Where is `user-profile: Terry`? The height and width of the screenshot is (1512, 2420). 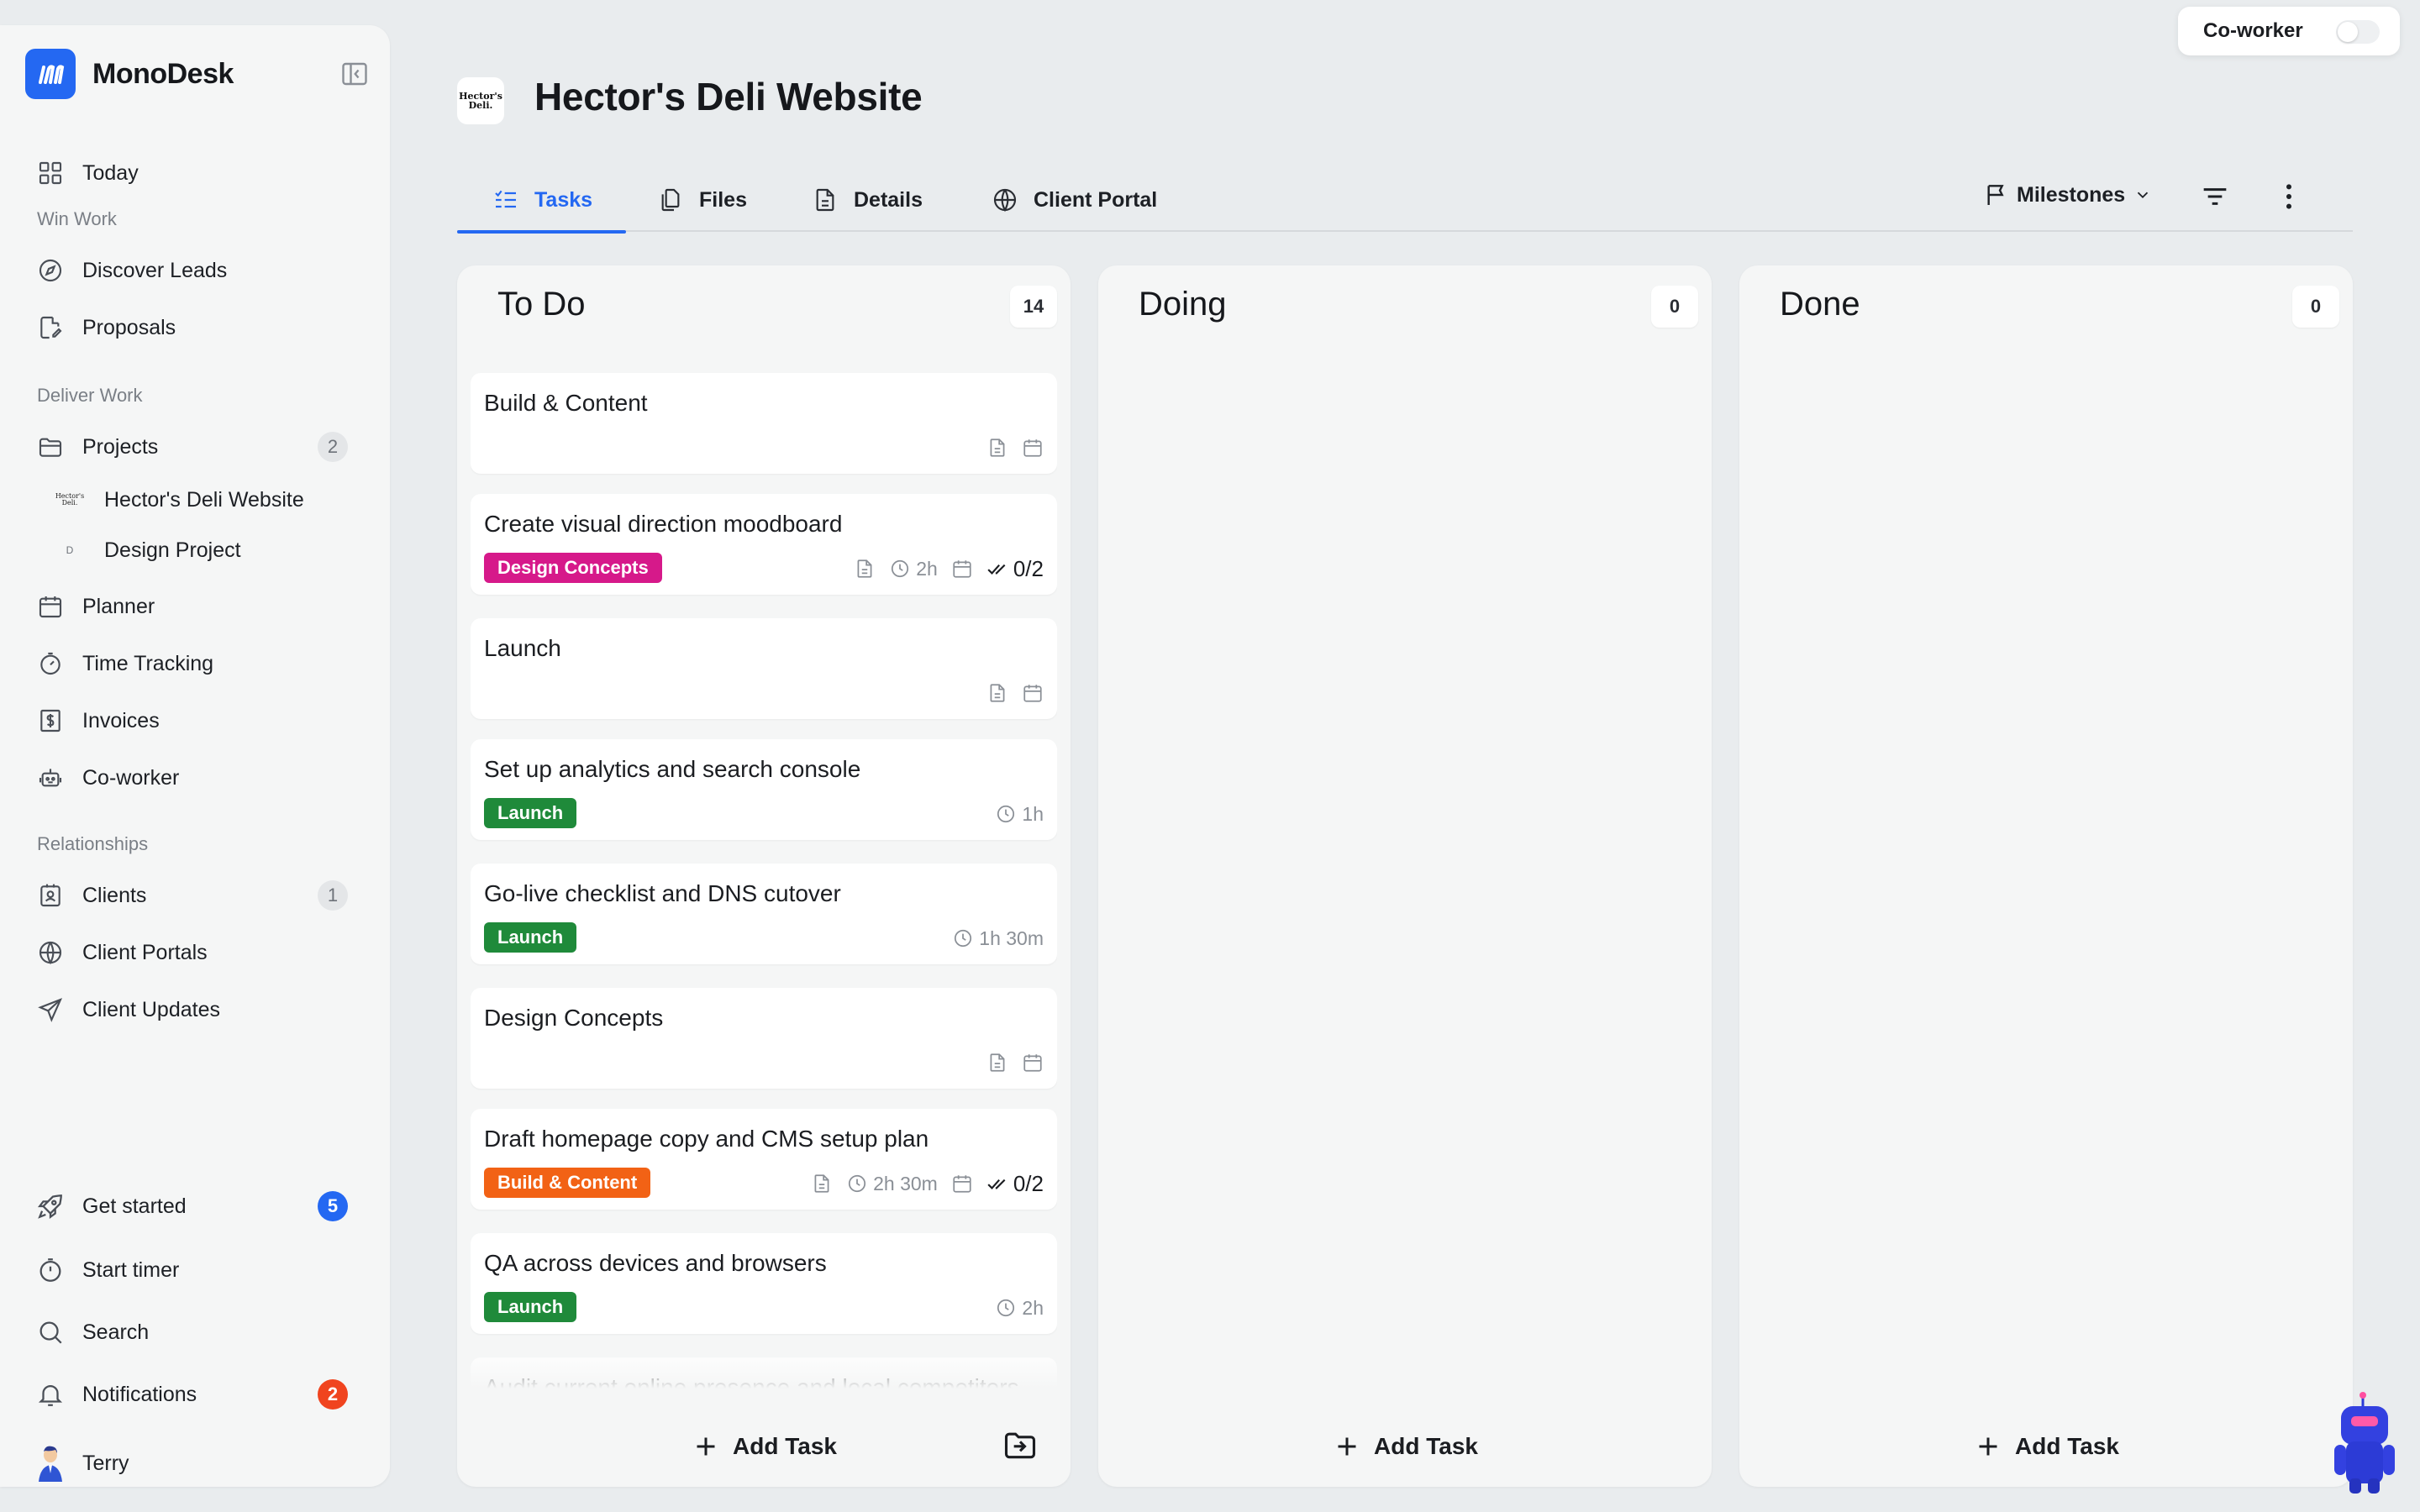 user-profile: Terry is located at coordinates (197, 1463).